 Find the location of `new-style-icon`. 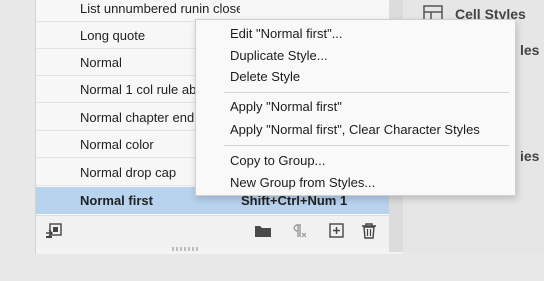

new-style-icon is located at coordinates (337, 231).